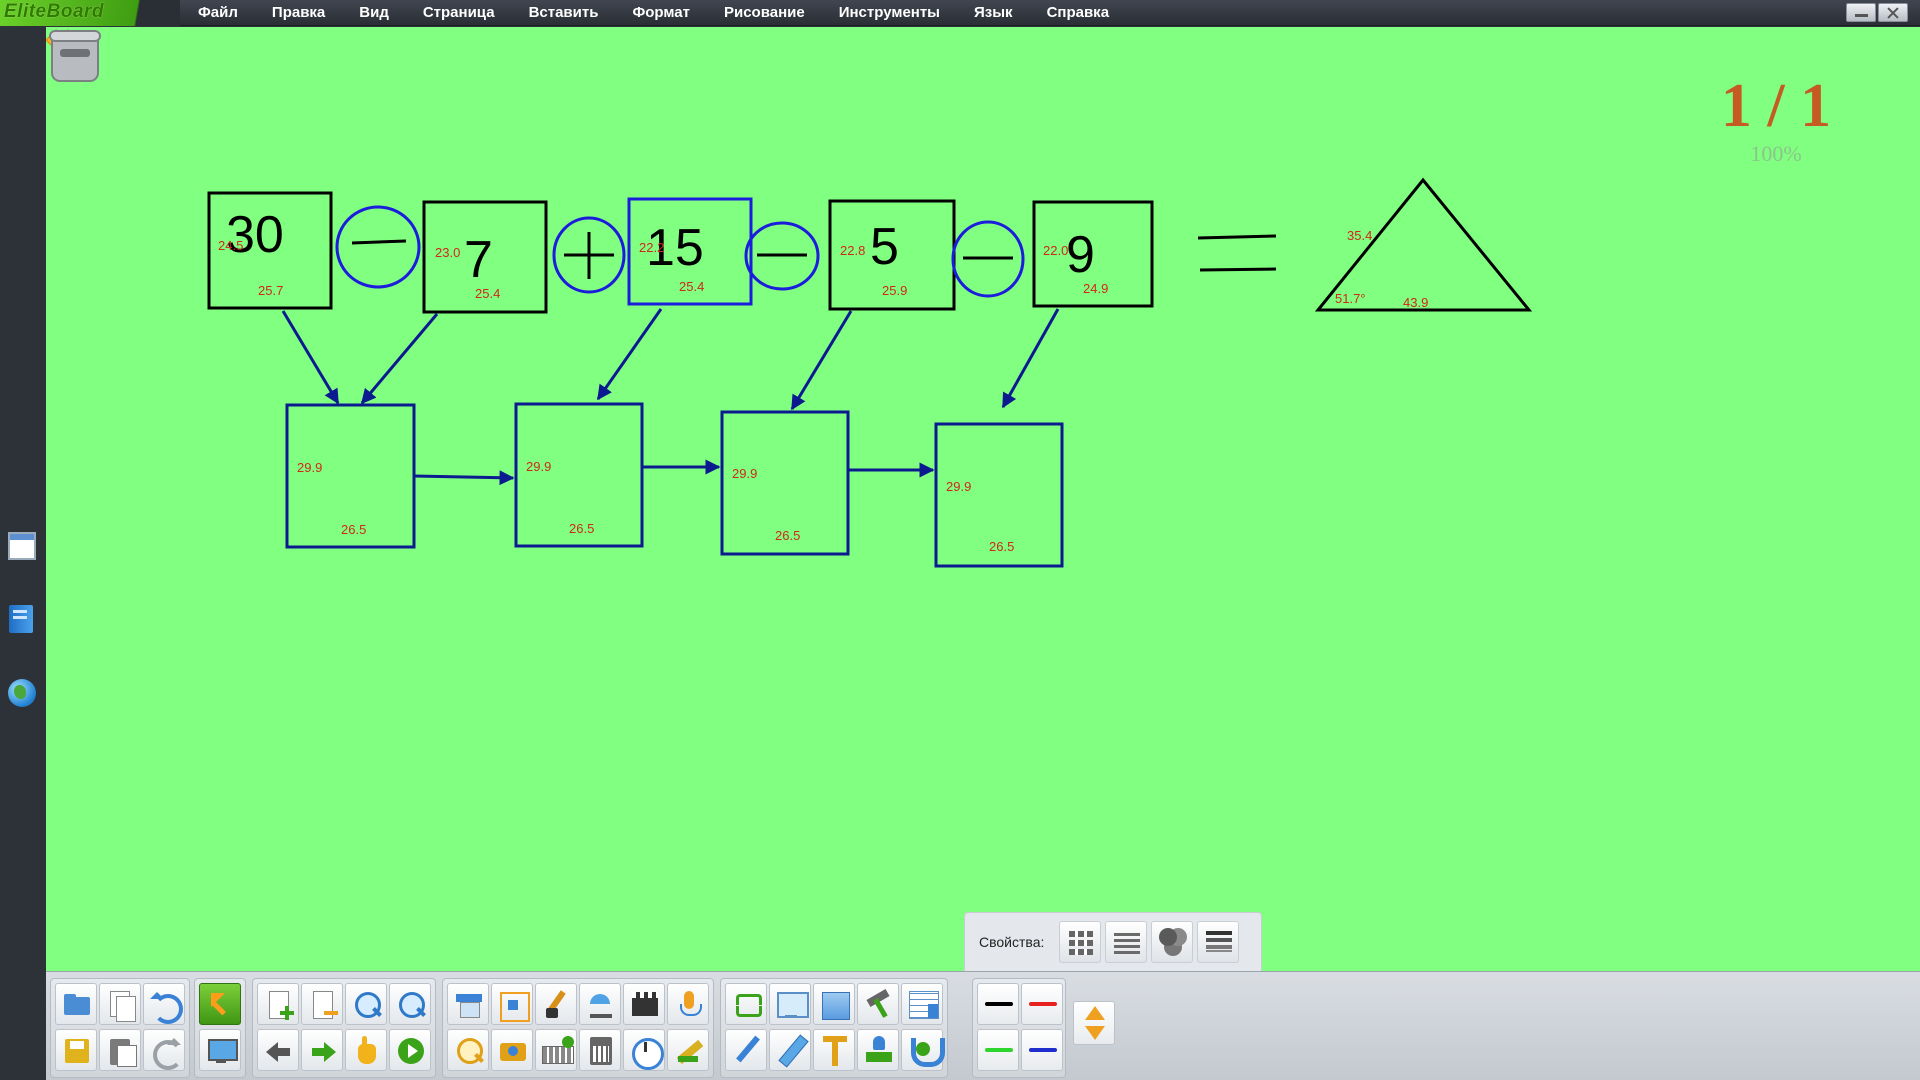  Describe the element at coordinates (1237, 253) in the screenshot. I see `equals-sign` at that location.